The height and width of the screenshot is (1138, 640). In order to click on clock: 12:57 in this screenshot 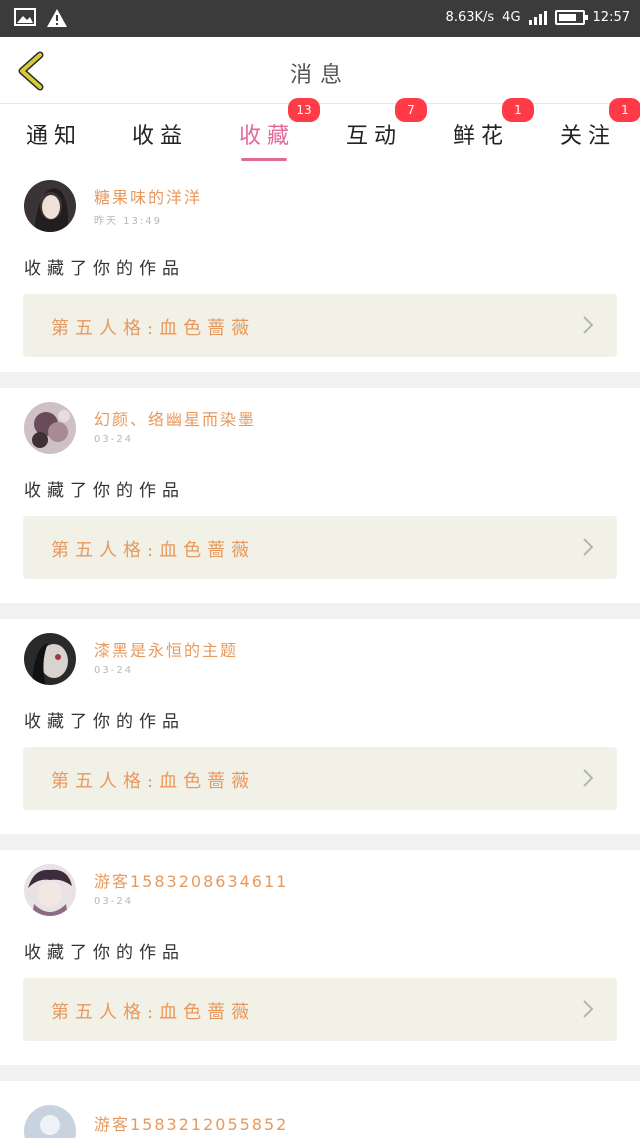, I will do `click(611, 17)`.